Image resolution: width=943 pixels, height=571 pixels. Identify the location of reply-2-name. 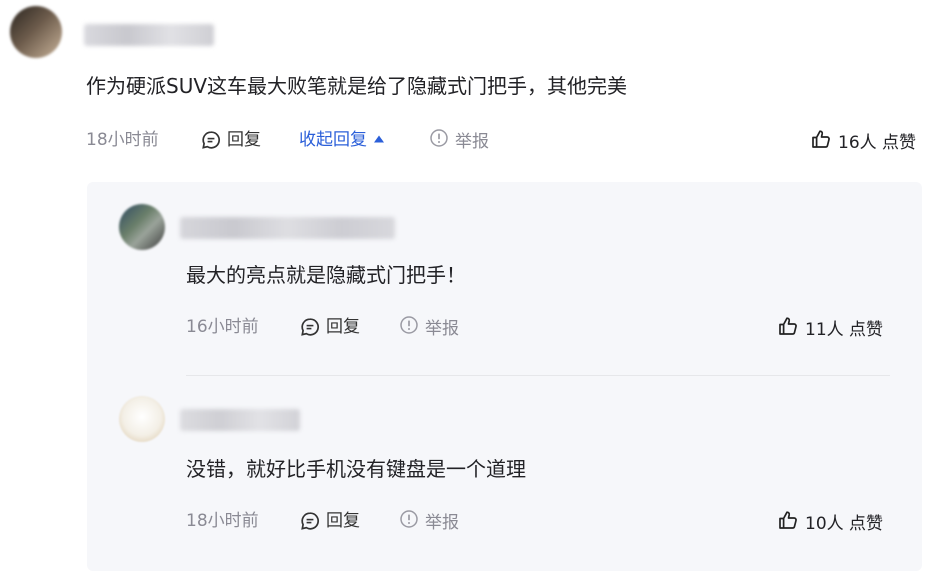
(240, 420).